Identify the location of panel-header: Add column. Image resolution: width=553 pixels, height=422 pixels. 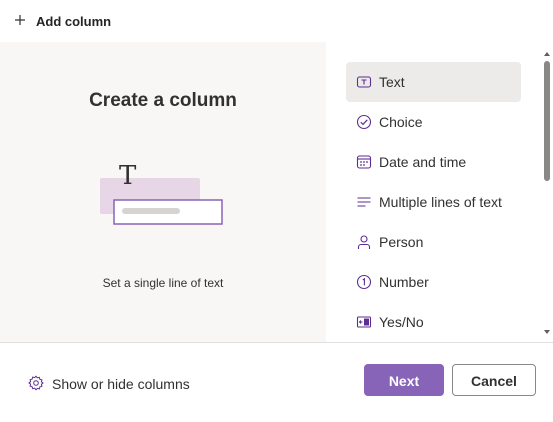
(276, 21).